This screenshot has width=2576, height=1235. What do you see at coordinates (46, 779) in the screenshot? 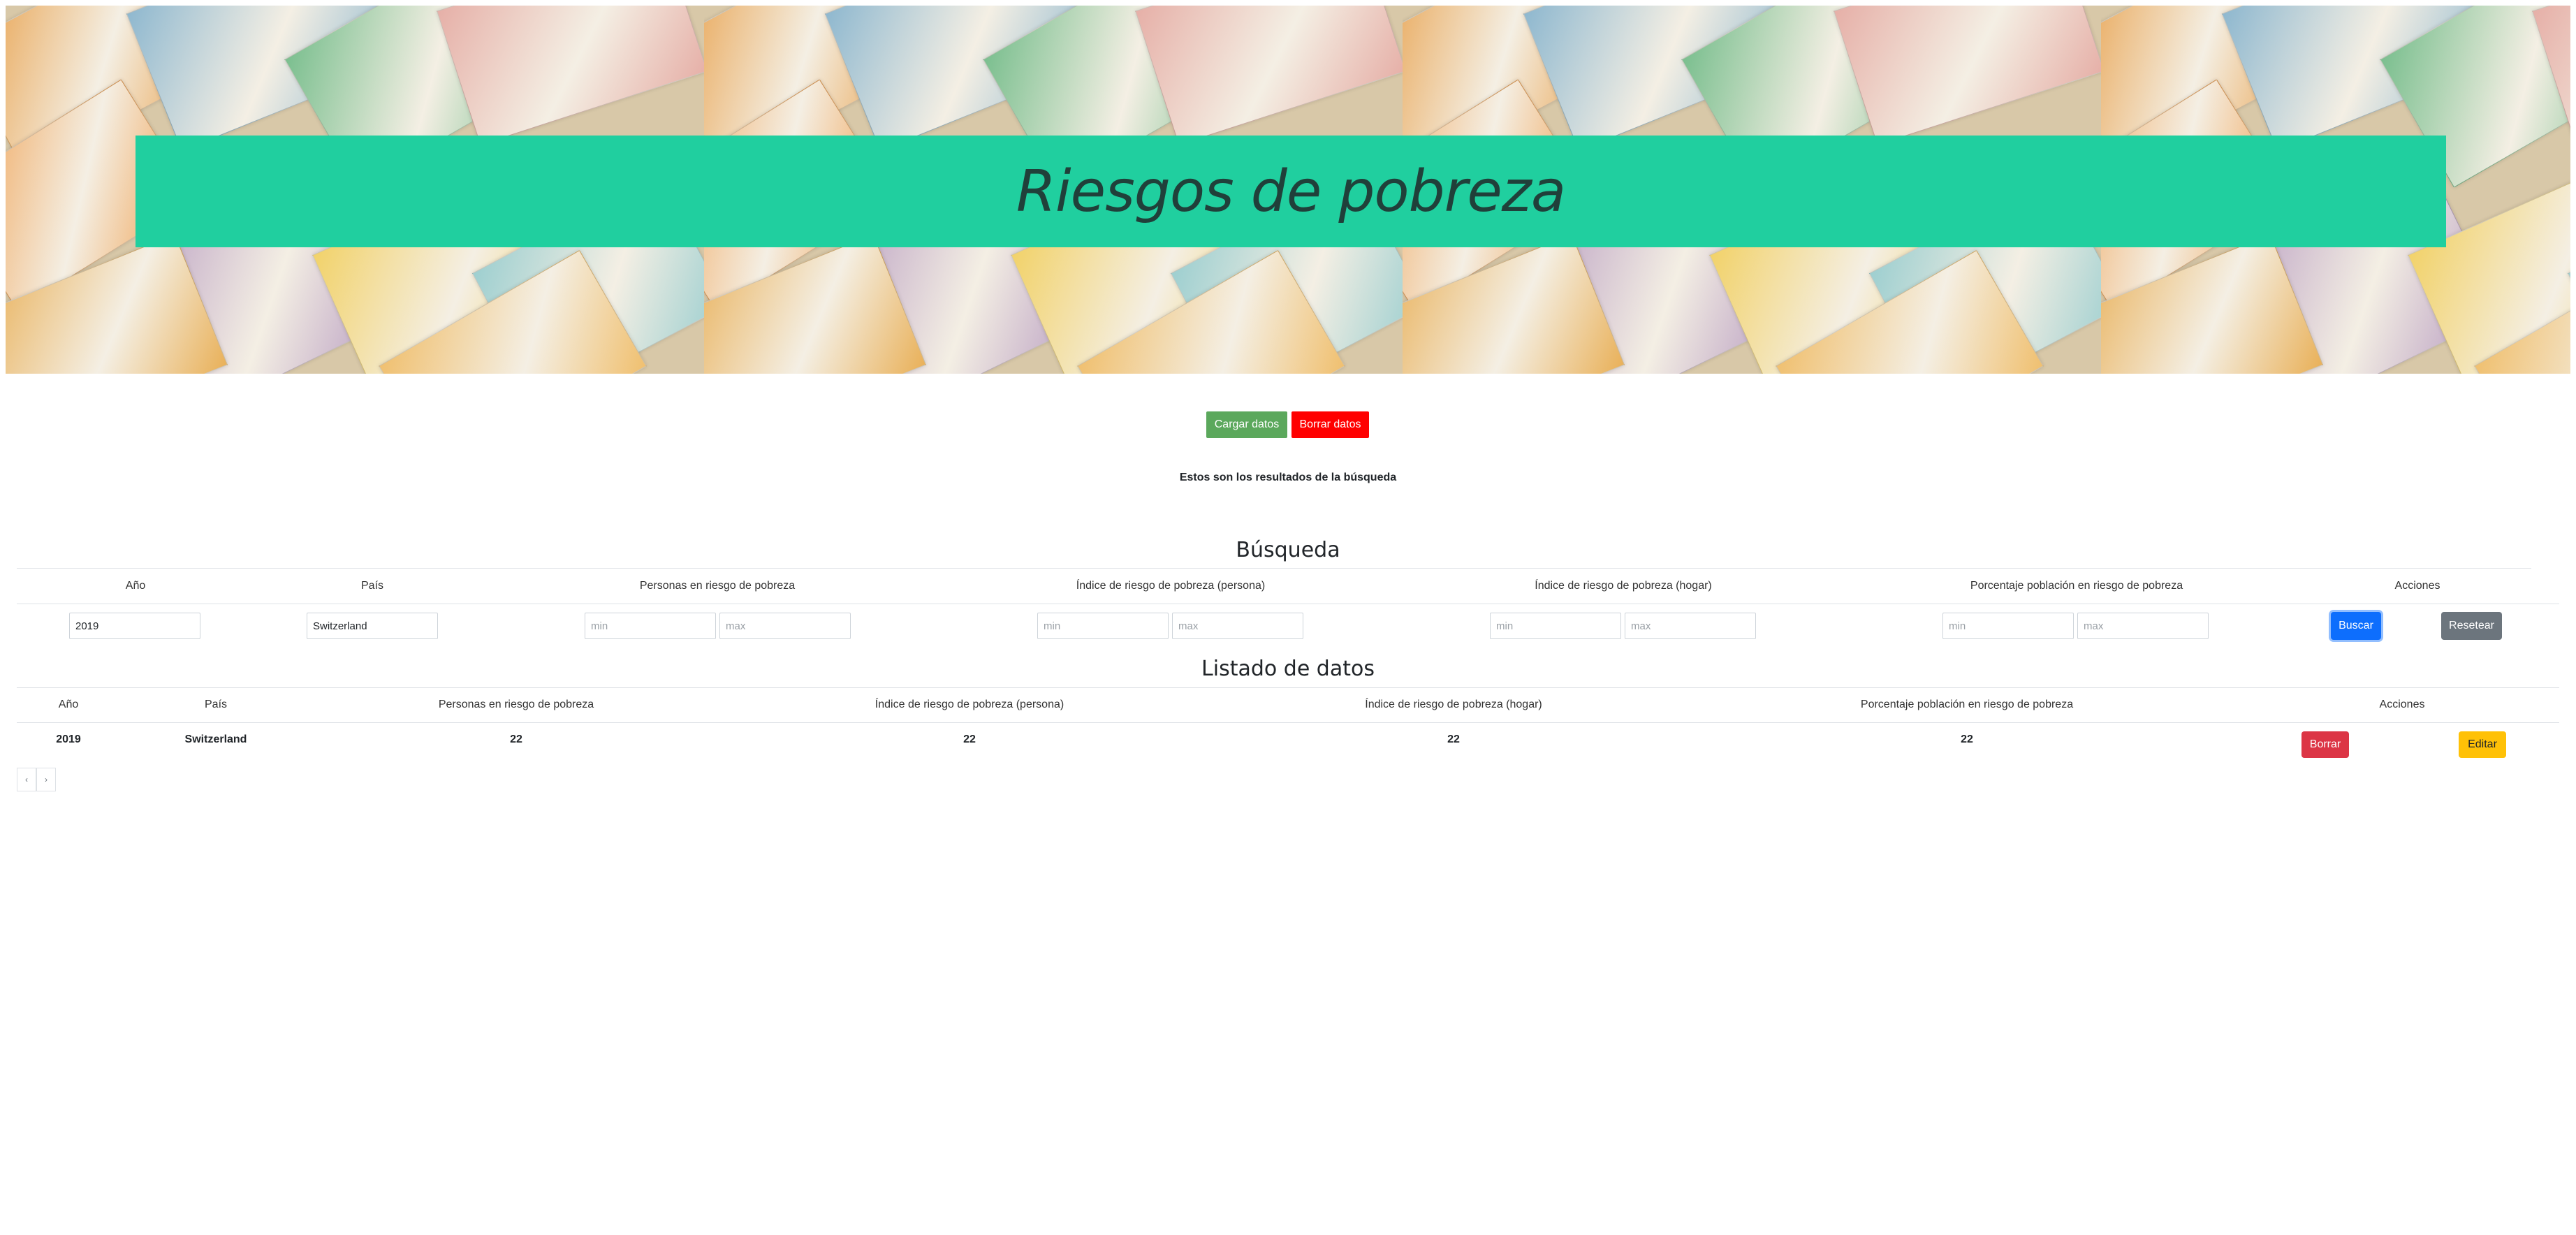
I see `pagination-next-button: ›` at bounding box center [46, 779].